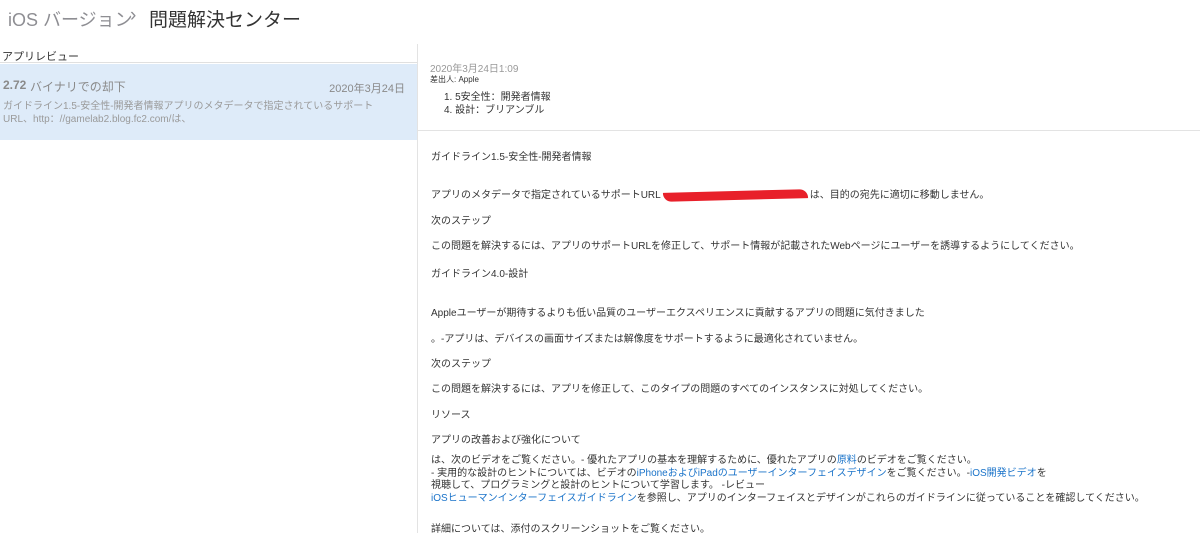  What do you see at coordinates (511, 157) in the screenshot?
I see `guideline-1-title: ガイドライン1.5-安全性-開発者情報` at bounding box center [511, 157].